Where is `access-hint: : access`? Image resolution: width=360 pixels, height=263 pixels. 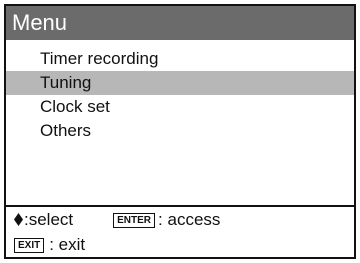
access-hint: : access is located at coordinates (189, 219).